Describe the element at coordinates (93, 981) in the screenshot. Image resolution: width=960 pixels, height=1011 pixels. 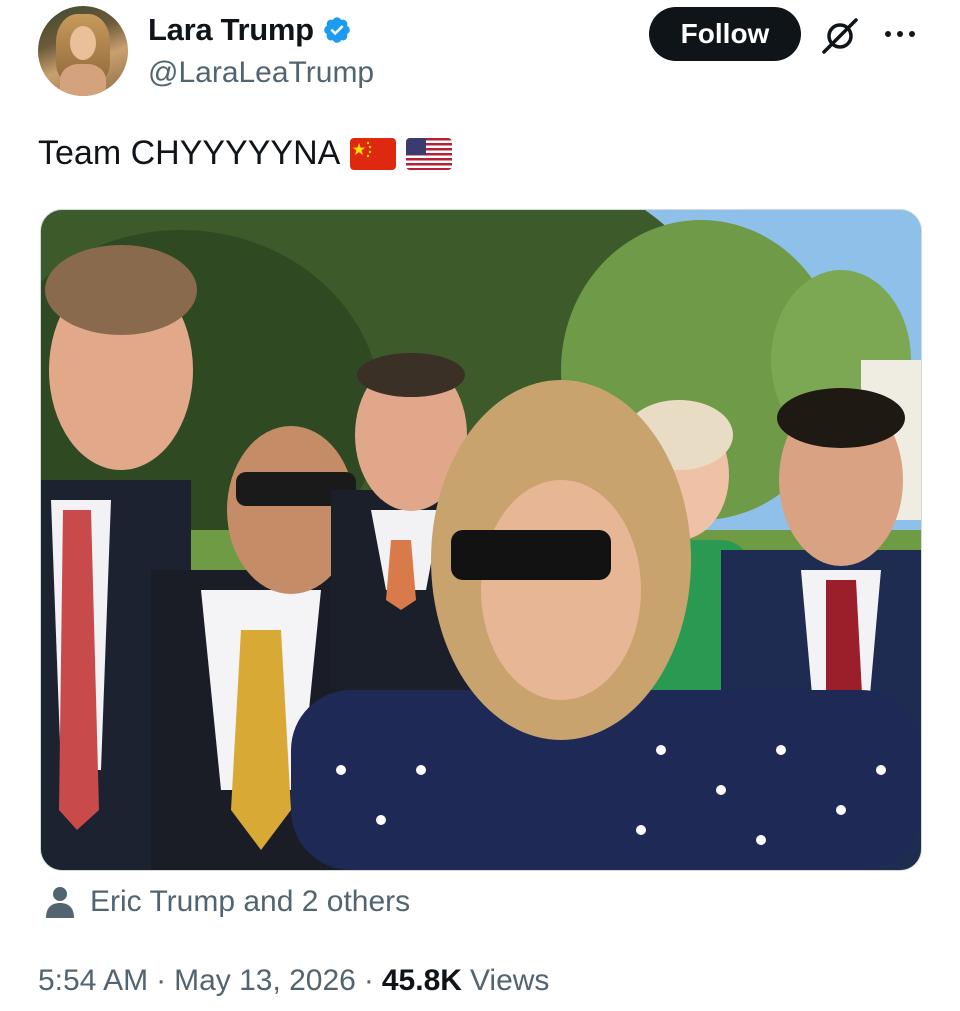
I see `tweet-time: 5:54 AM` at that location.